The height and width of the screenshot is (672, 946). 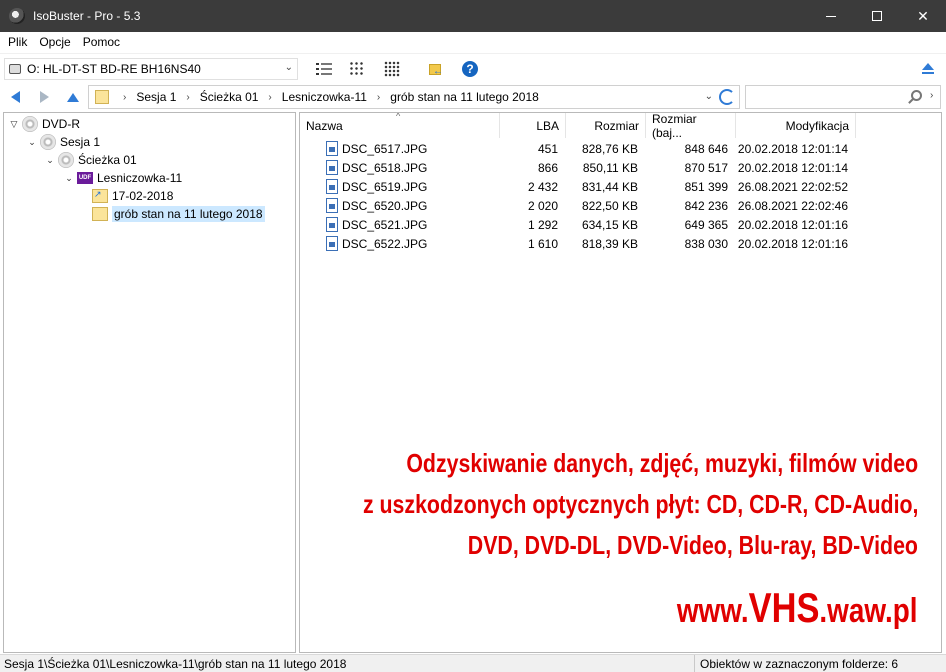 I want to click on extract-folder-button: ←, so click(x=435, y=69).